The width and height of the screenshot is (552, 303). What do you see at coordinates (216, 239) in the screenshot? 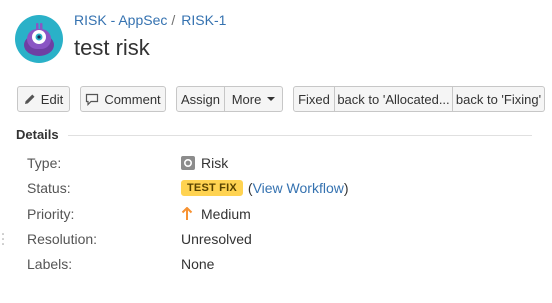
I see `resolution-value: Unresolved` at bounding box center [216, 239].